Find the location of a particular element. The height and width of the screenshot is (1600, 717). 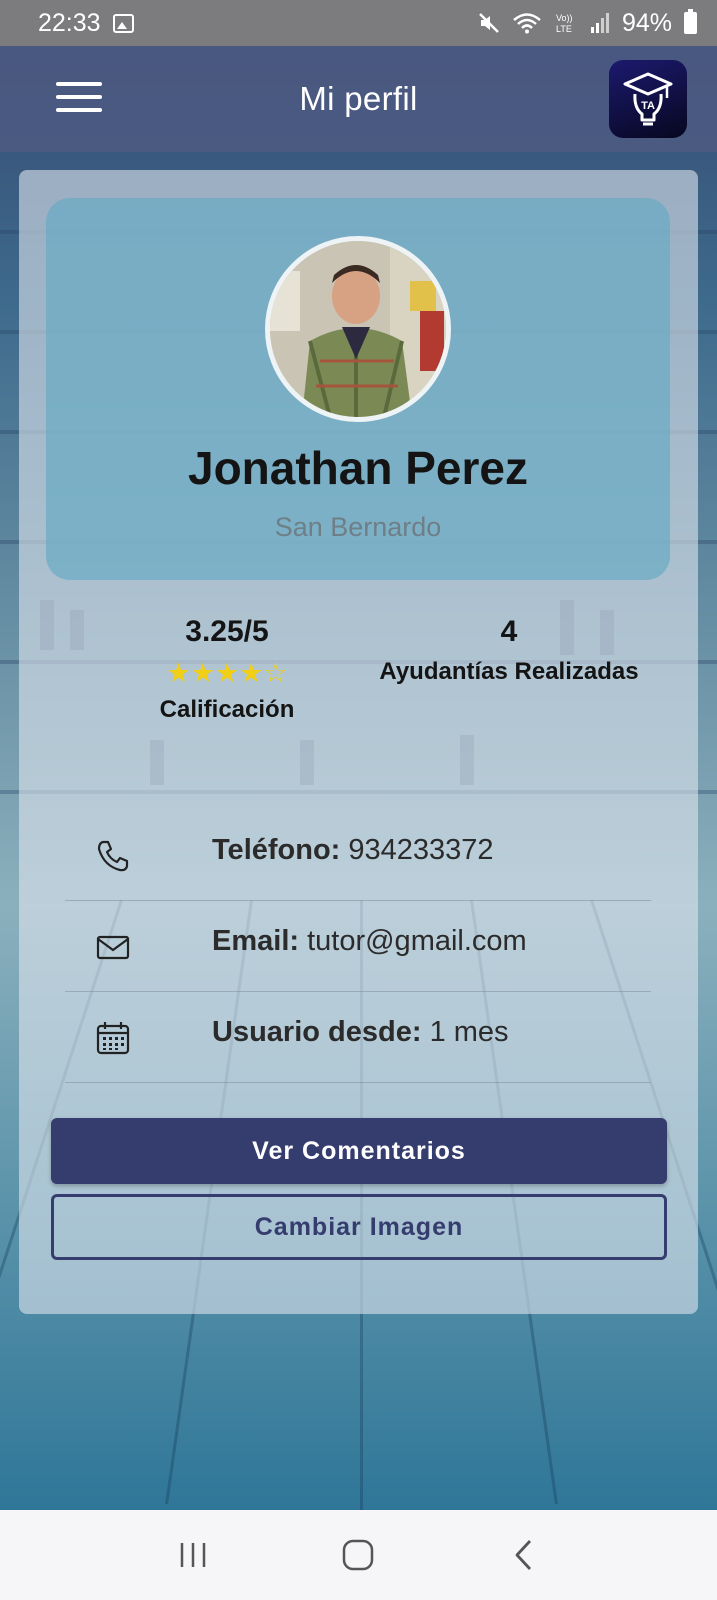

email-value: tutor@gmail.com is located at coordinates (417, 941).